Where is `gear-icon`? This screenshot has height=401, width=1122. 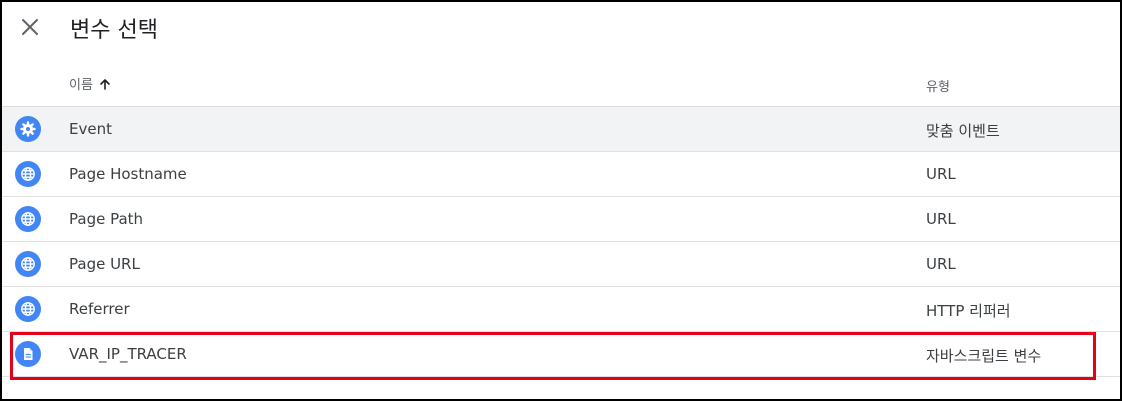
gear-icon is located at coordinates (28, 129).